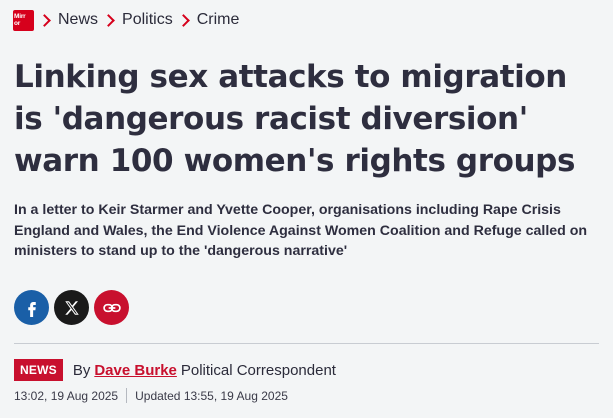 The height and width of the screenshot is (418, 613). Describe the element at coordinates (20, 16) in the screenshot. I see `logo-text-line1: Mirr` at that location.